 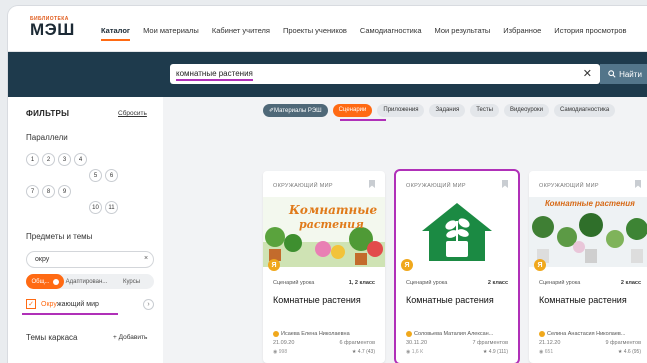 I want to click on subject-option-label: Окружающий мир, so click(x=70, y=304).